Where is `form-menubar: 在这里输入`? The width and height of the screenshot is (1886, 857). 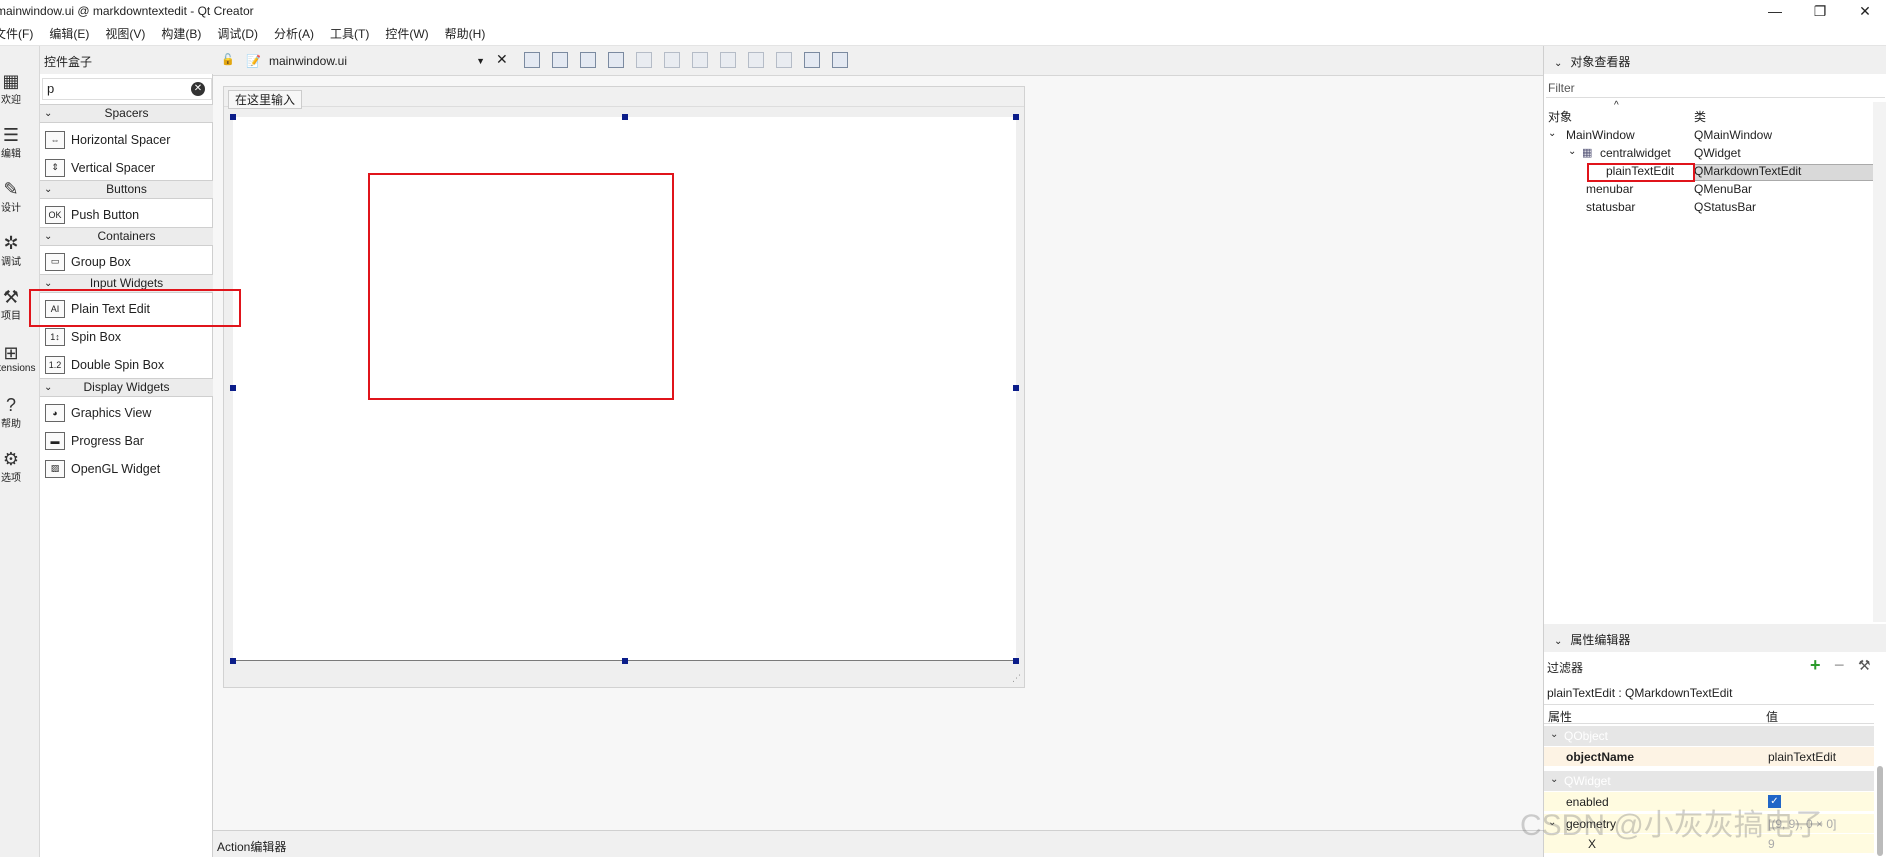 form-menubar: 在这里输入 is located at coordinates (624, 98).